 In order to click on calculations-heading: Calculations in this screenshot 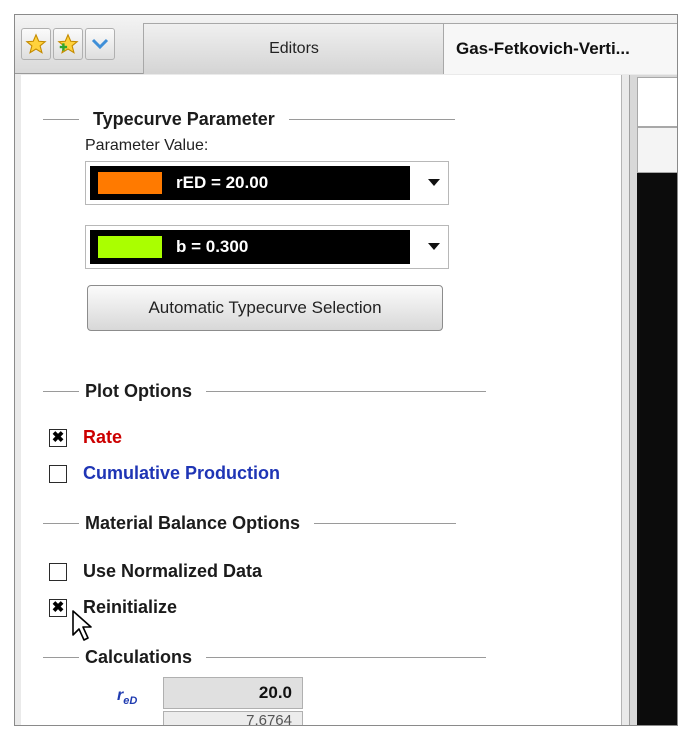, I will do `click(265, 657)`.